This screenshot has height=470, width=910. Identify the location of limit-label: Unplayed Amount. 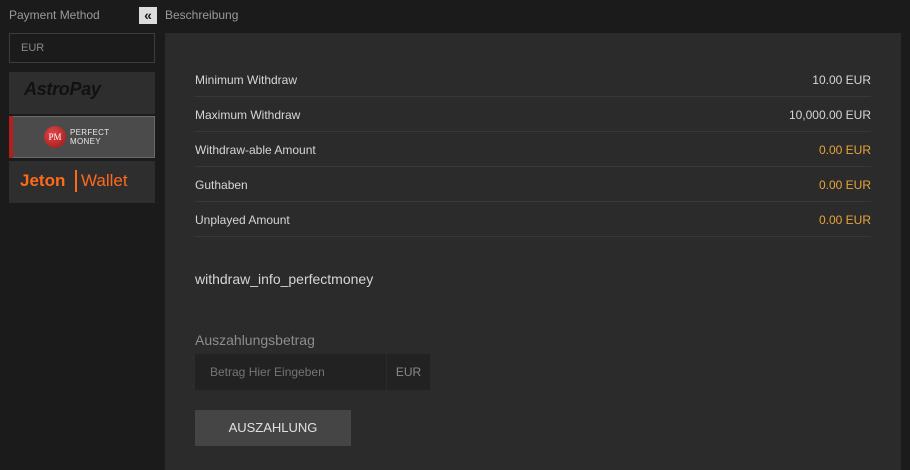
(242, 220).